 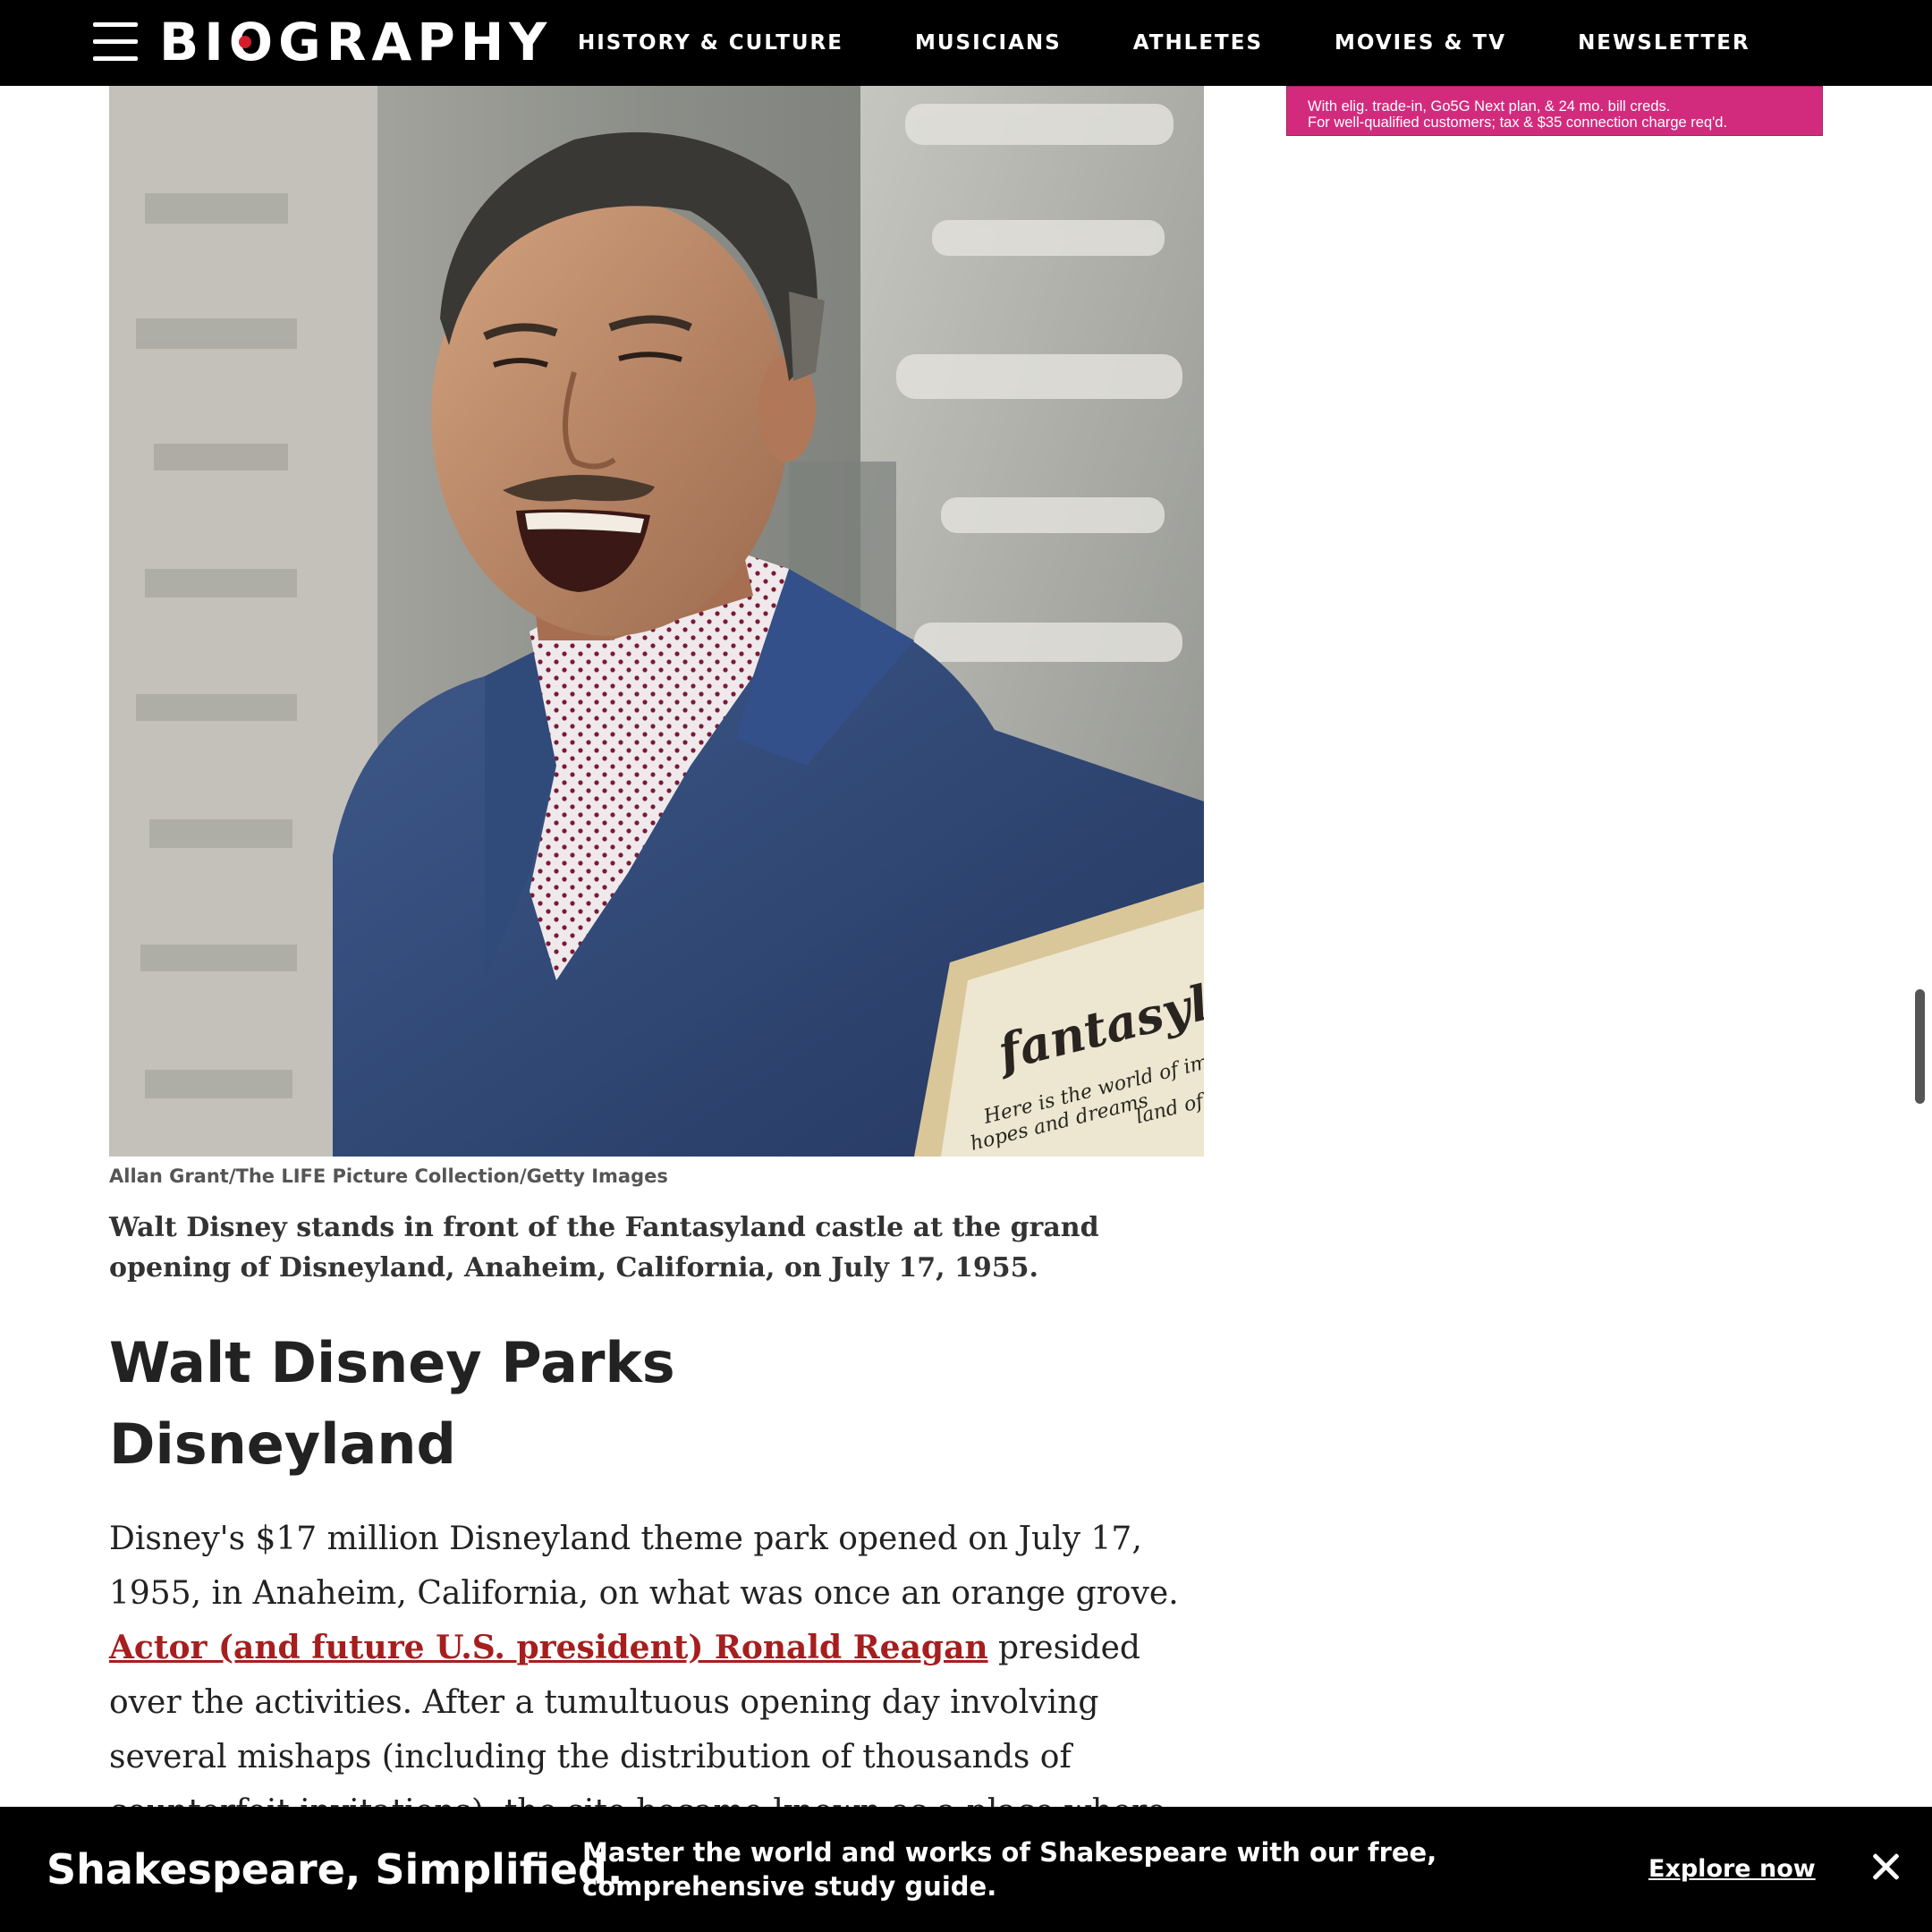 I want to click on site-logo: BIOGRAPHY, so click(x=355, y=42).